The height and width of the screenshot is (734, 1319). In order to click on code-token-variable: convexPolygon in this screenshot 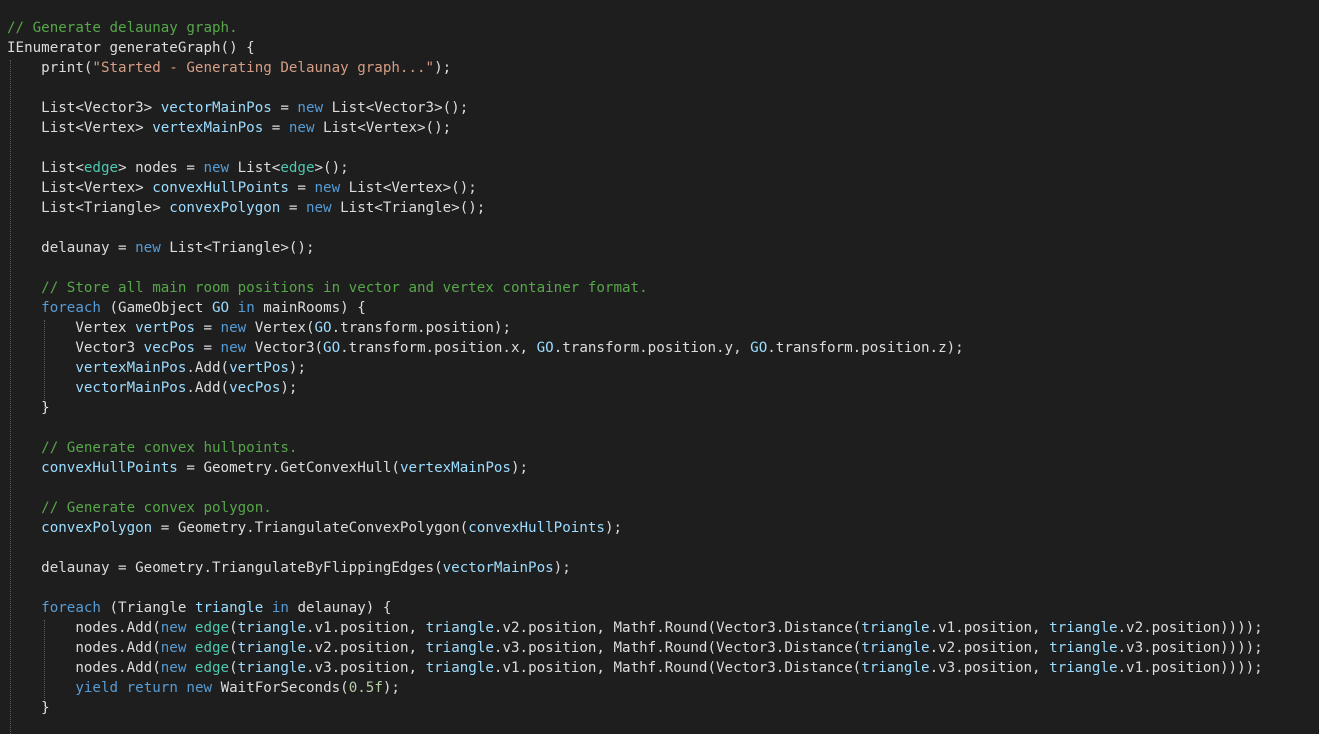, I will do `click(97, 528)`.